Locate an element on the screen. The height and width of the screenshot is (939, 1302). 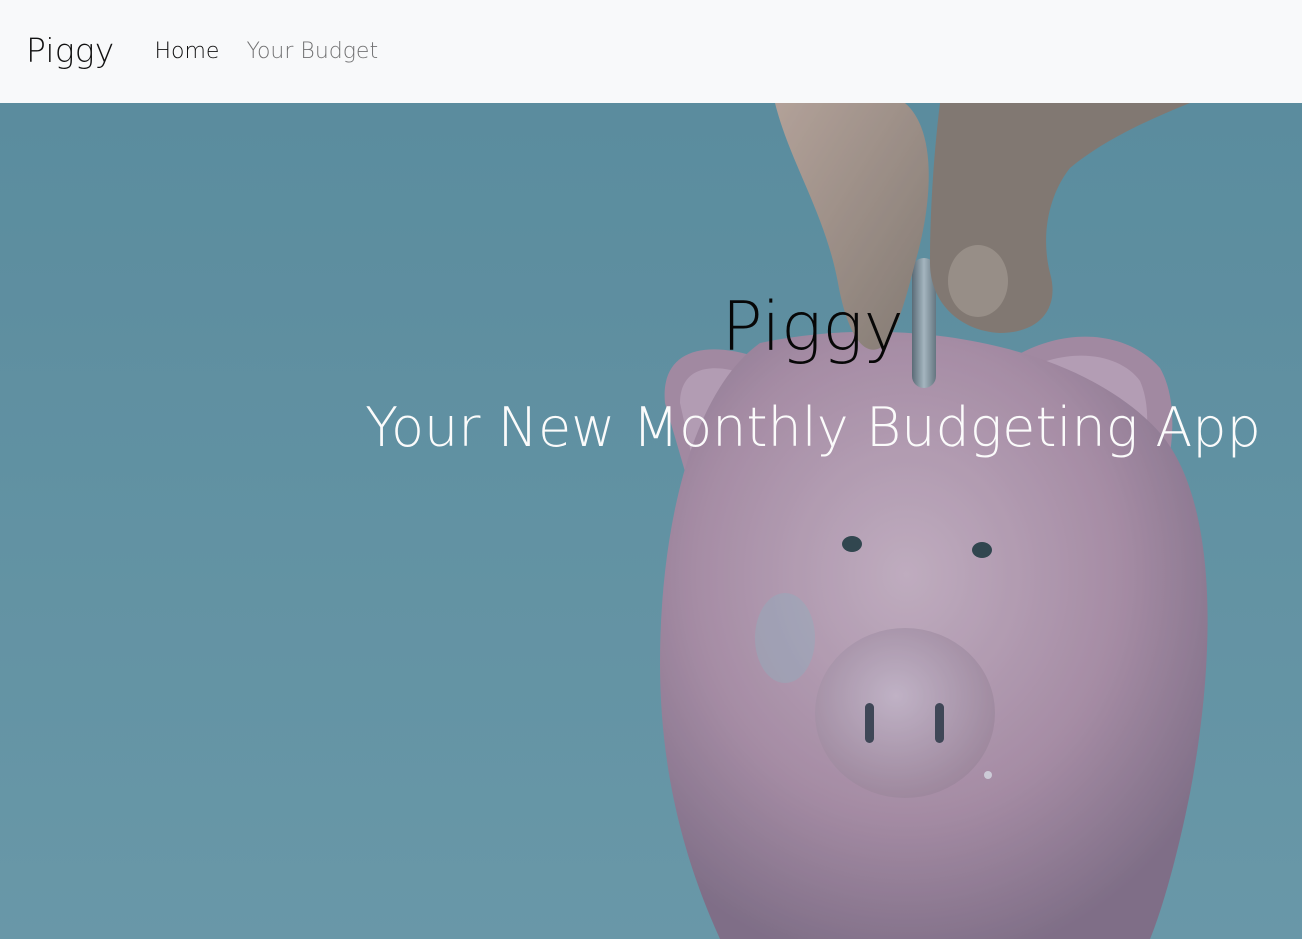
nav-link-home: Home is located at coordinates (186, 51).